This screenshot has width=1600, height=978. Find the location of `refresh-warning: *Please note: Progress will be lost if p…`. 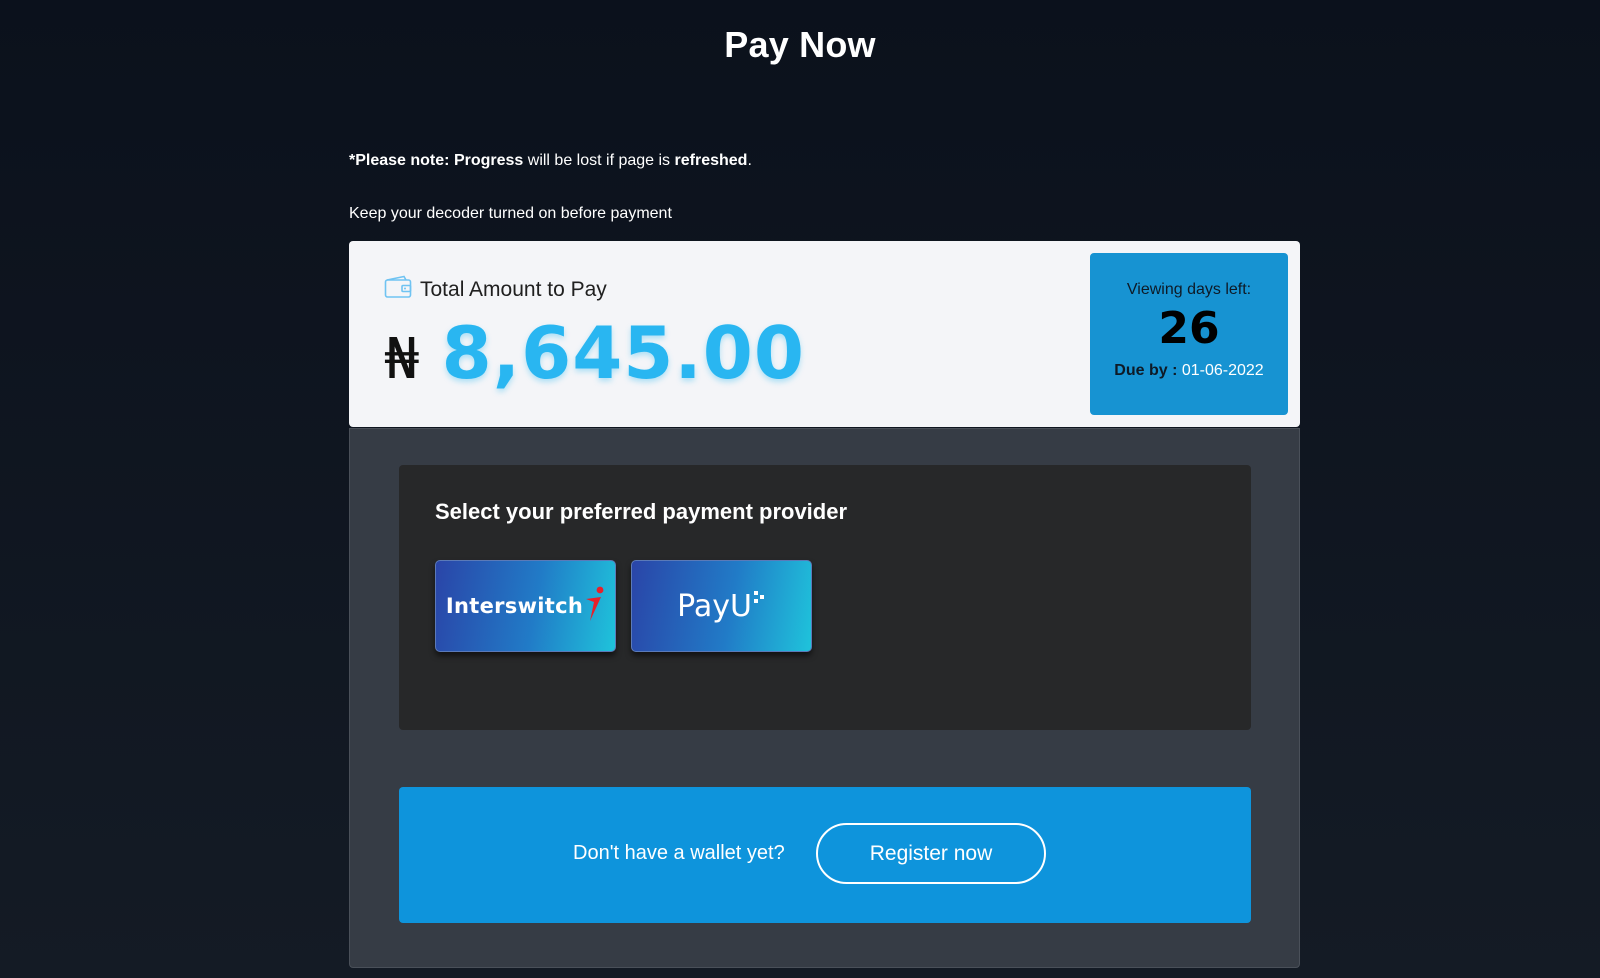

refresh-warning: *Please note: Progress will be lost if p… is located at coordinates (550, 161).